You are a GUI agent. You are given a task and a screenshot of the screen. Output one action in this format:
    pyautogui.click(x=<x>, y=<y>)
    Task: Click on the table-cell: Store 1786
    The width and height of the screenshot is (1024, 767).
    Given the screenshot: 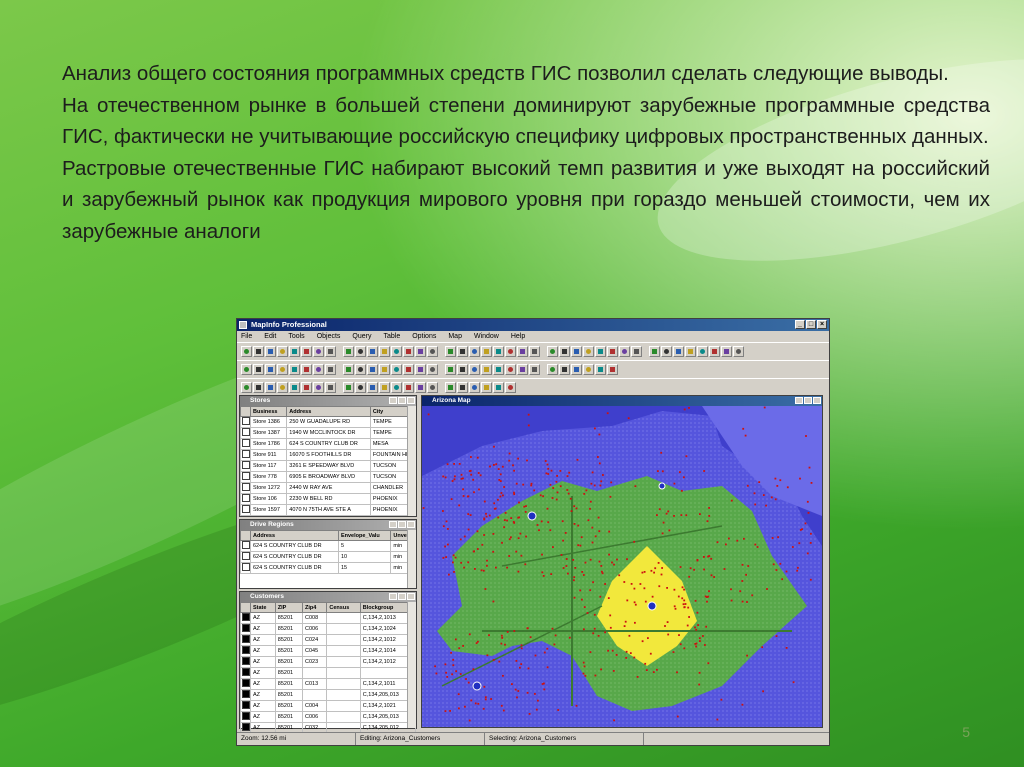 What is the action you would take?
    pyautogui.click(x=268, y=444)
    